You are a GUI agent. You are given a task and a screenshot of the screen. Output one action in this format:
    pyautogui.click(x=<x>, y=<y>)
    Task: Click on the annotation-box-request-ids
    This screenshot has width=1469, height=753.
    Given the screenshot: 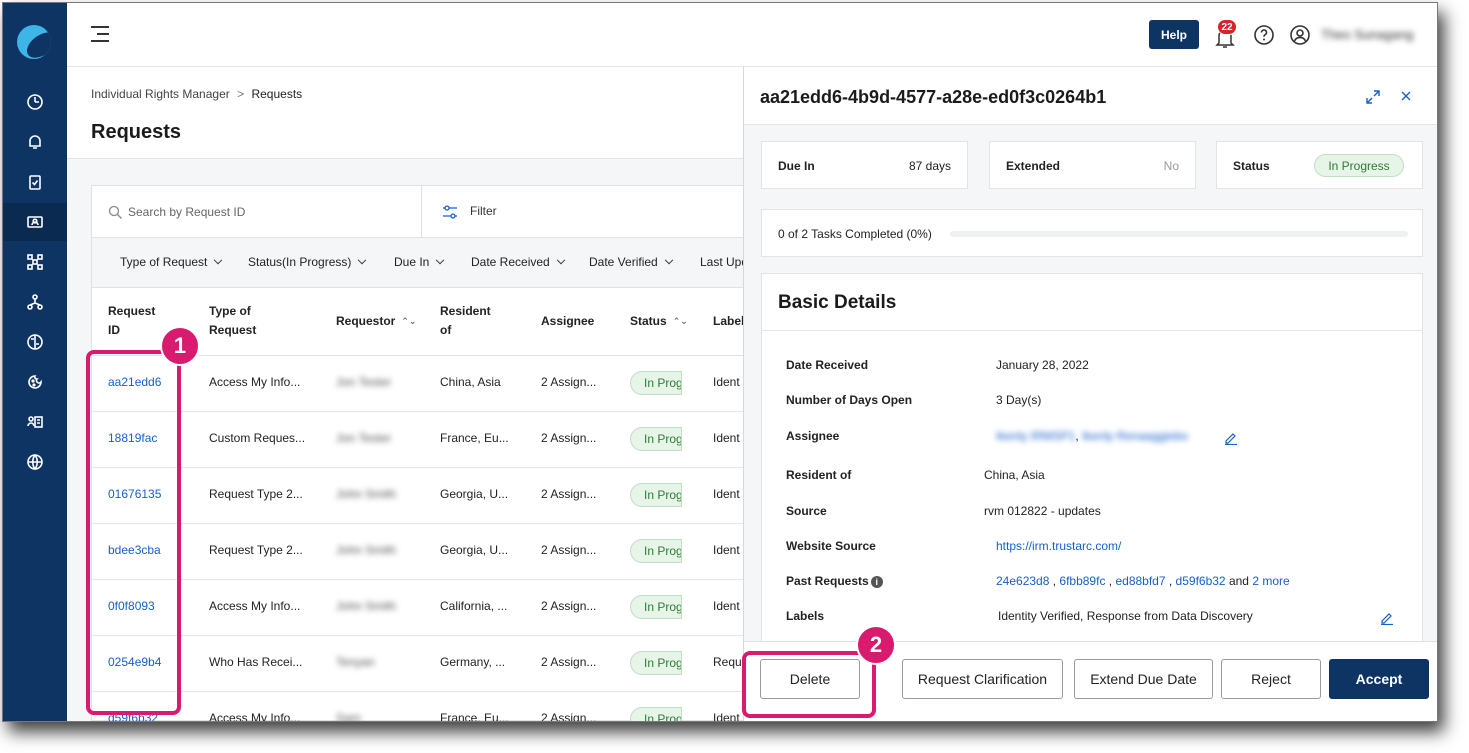 What is the action you would take?
    pyautogui.click(x=133, y=532)
    